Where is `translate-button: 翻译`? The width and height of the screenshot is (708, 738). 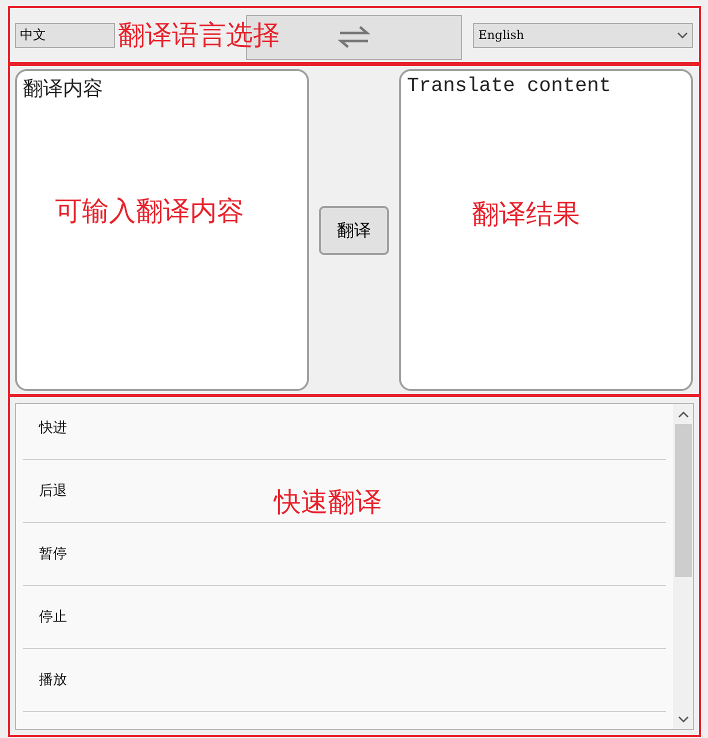
translate-button: 翻译 is located at coordinates (354, 230).